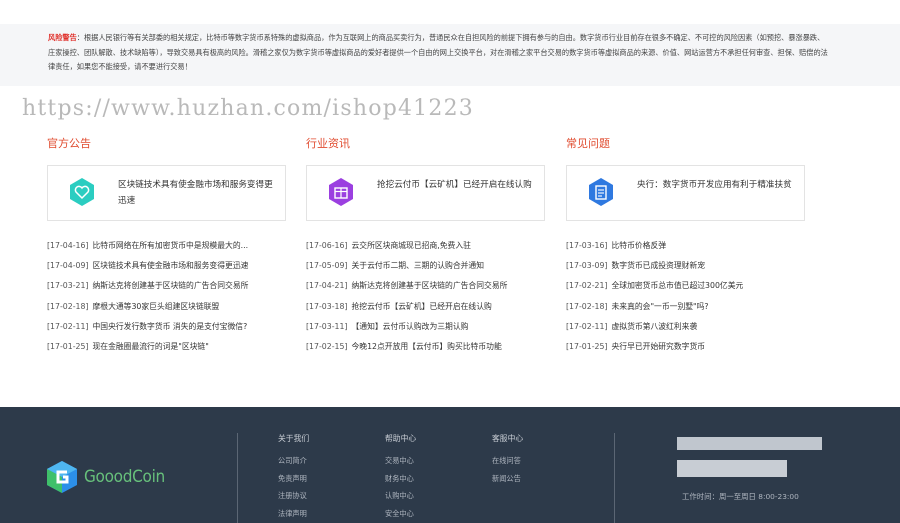 The image size is (900, 523). Describe the element at coordinates (450, 12) in the screenshot. I see `top-band` at that location.